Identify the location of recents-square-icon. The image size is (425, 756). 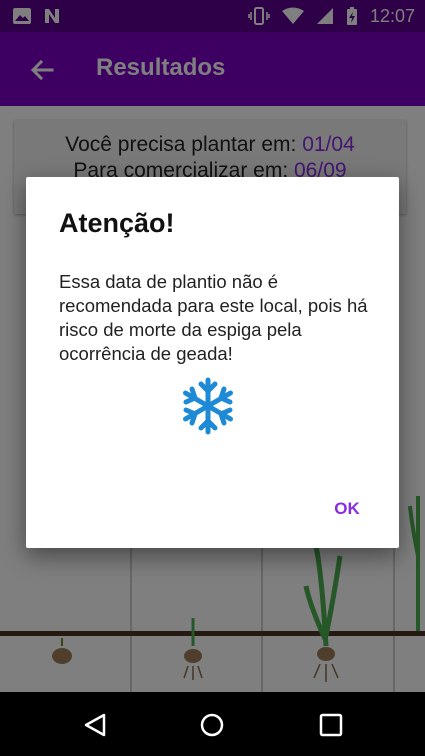
(331, 725).